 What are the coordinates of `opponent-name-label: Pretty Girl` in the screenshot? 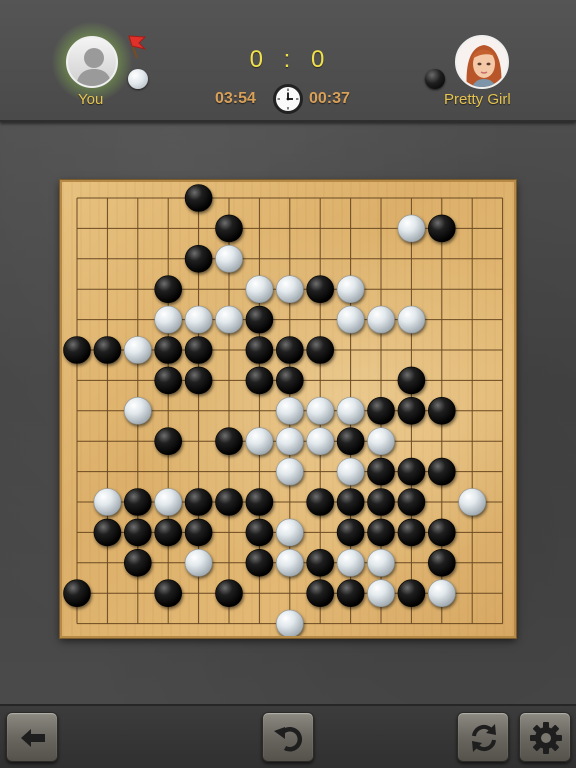 It's located at (477, 99).